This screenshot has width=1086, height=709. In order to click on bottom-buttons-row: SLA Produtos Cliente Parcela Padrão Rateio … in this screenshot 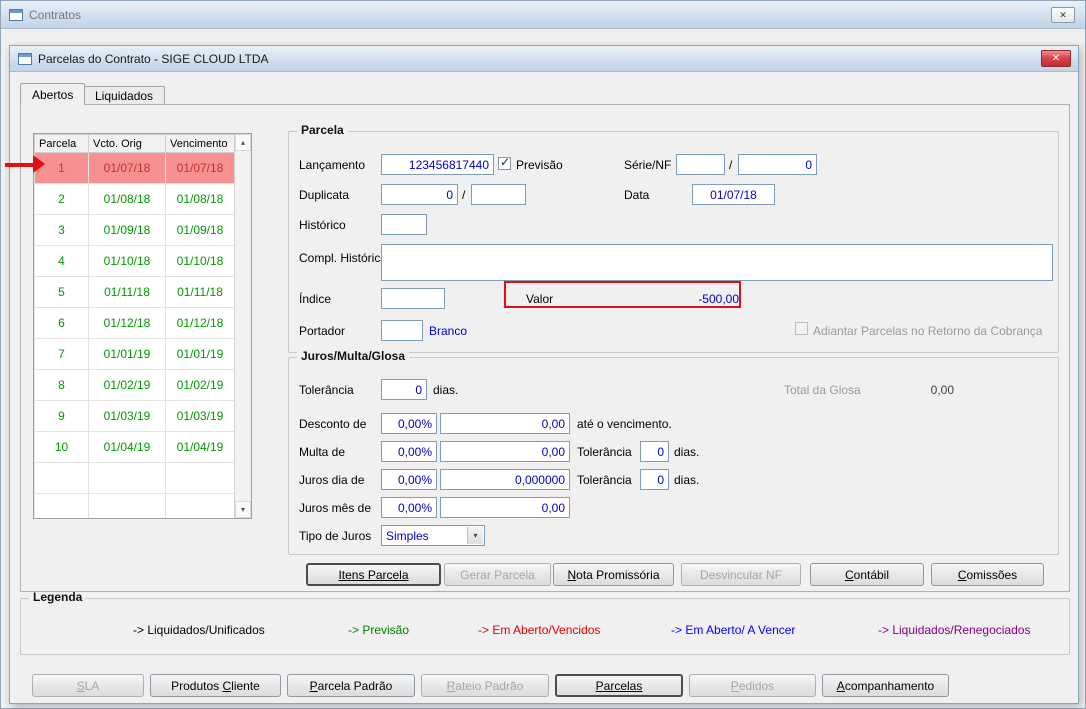, I will do `click(544, 686)`.